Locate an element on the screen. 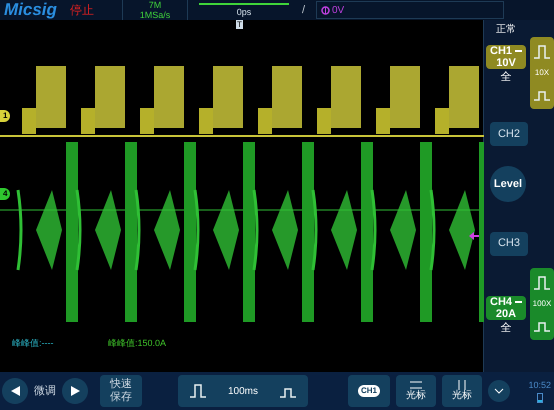 This screenshot has height=410, width=554. memory-depth: 7M is located at coordinates (155, 5).